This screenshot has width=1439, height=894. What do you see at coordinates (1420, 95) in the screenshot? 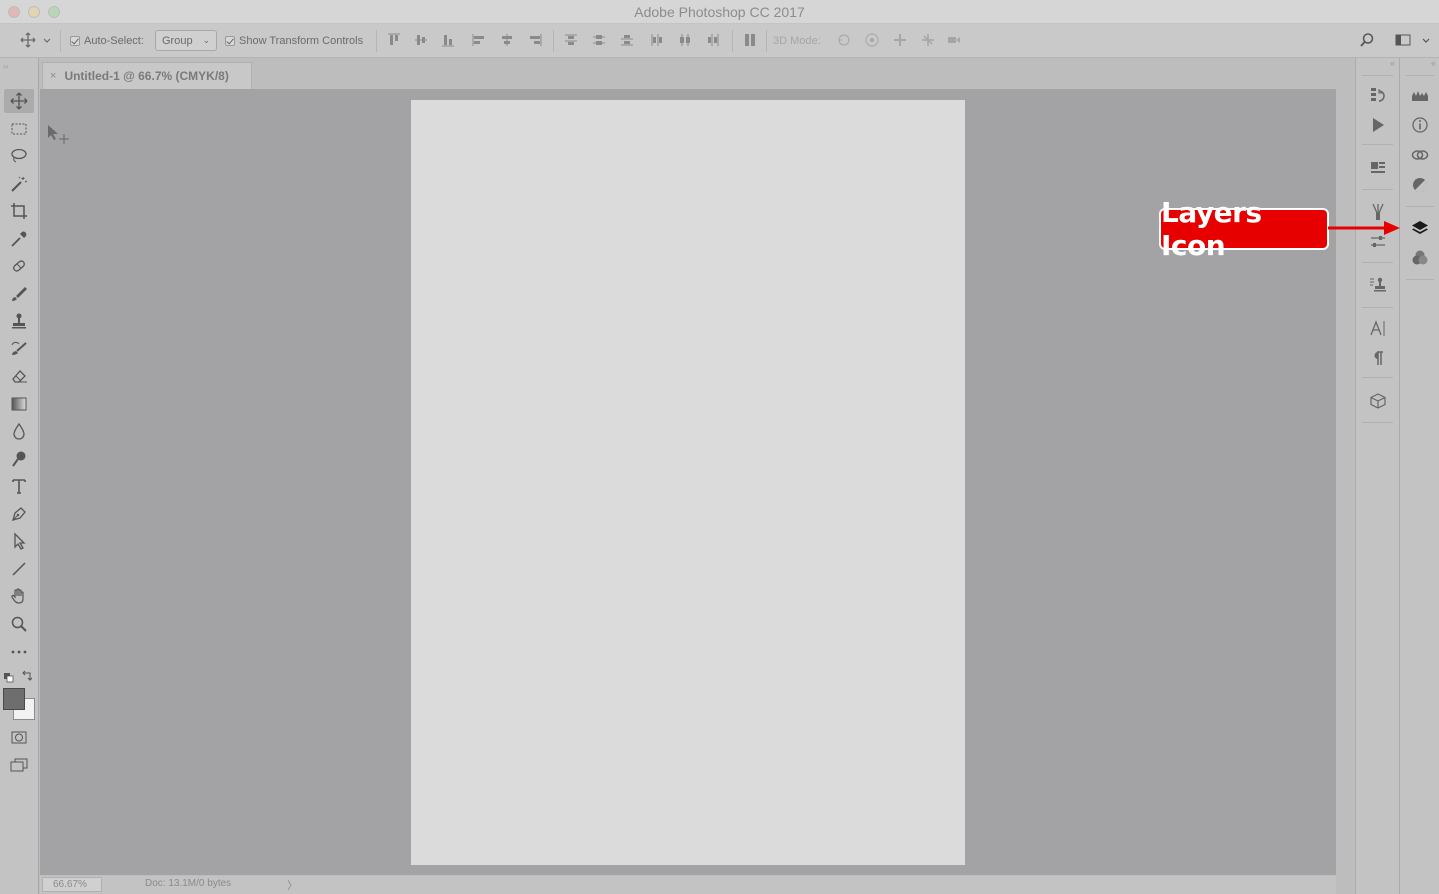
I see `histogram-panel-icon` at bounding box center [1420, 95].